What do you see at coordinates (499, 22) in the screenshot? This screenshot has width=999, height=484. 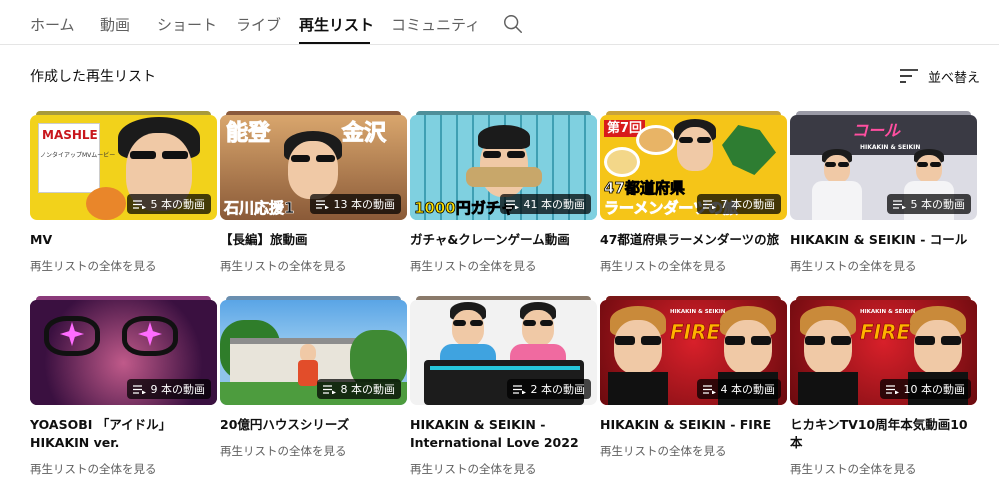 I see `channel-tabs: ホーム 動画 ショート ライブ 再生リスト コミュニティ` at bounding box center [499, 22].